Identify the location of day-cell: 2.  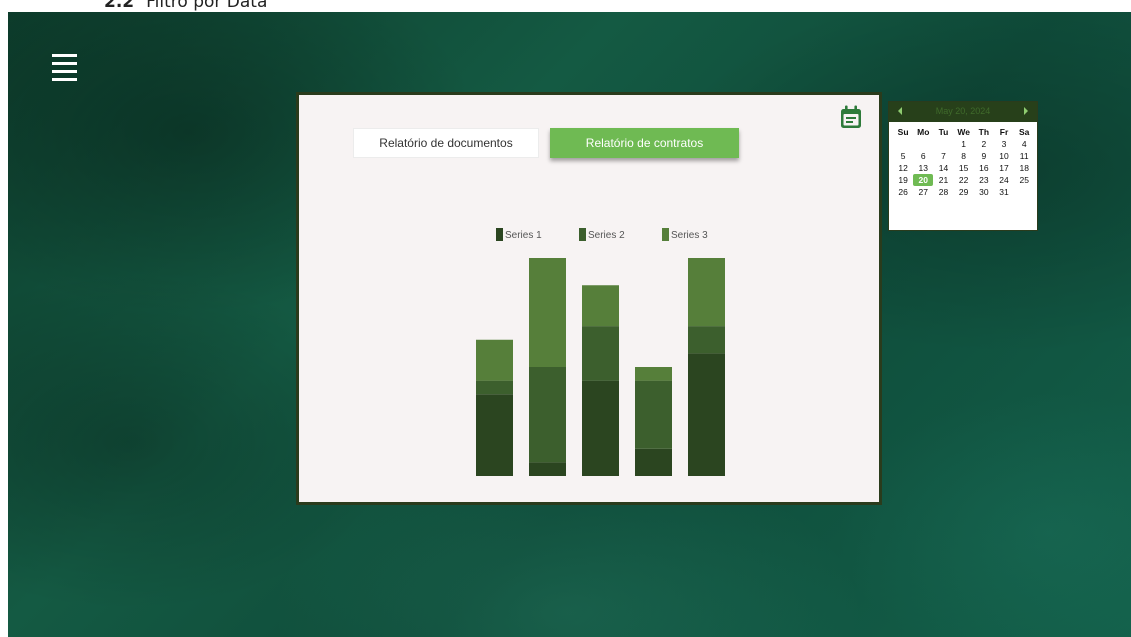
(984, 144).